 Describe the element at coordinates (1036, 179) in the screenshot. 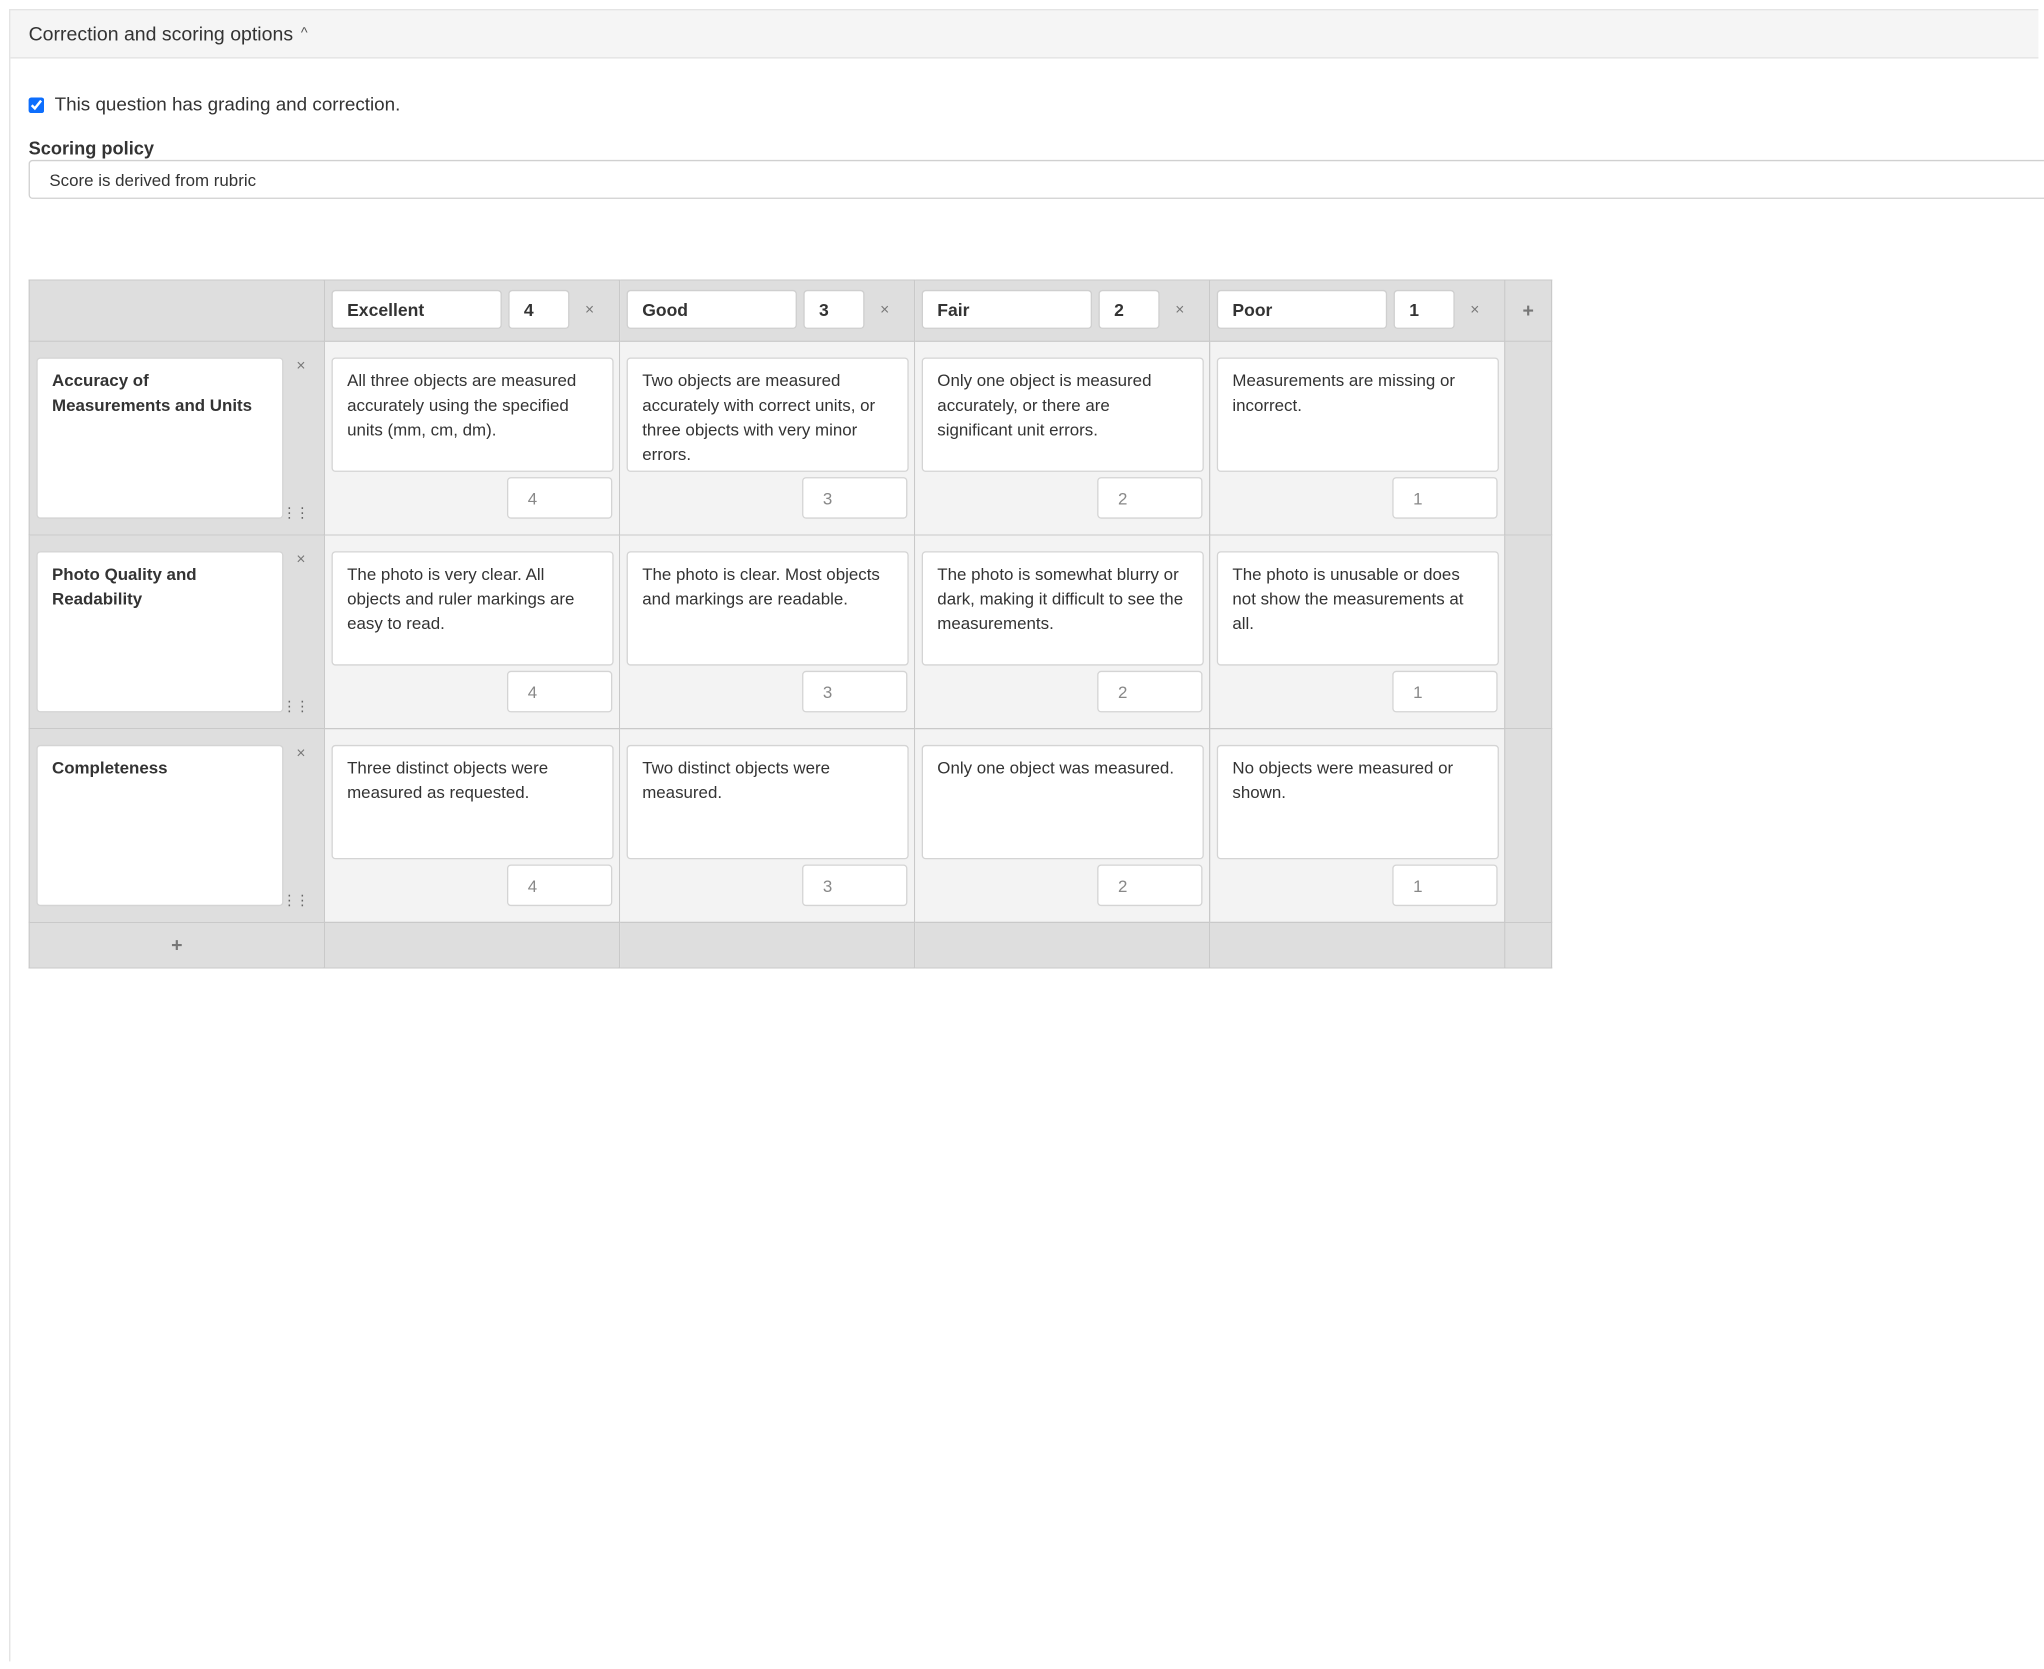

I see `scoring-policy-select: Score is derived from rubric` at that location.